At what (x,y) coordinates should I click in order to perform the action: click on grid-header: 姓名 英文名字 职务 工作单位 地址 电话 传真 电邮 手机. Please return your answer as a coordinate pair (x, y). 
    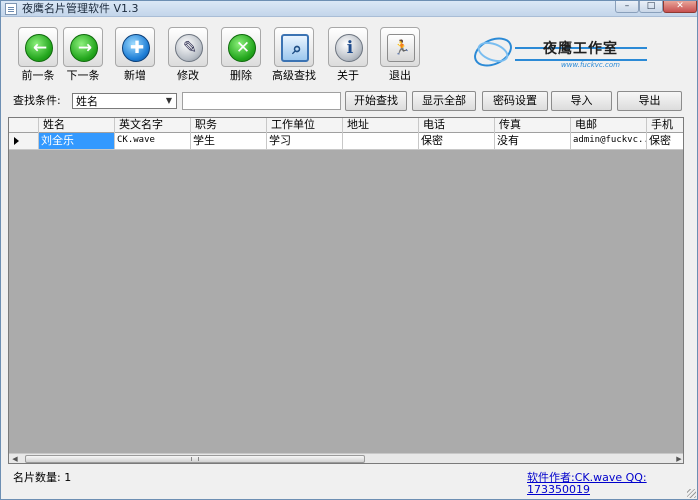
    Looking at the image, I should click on (346, 125).